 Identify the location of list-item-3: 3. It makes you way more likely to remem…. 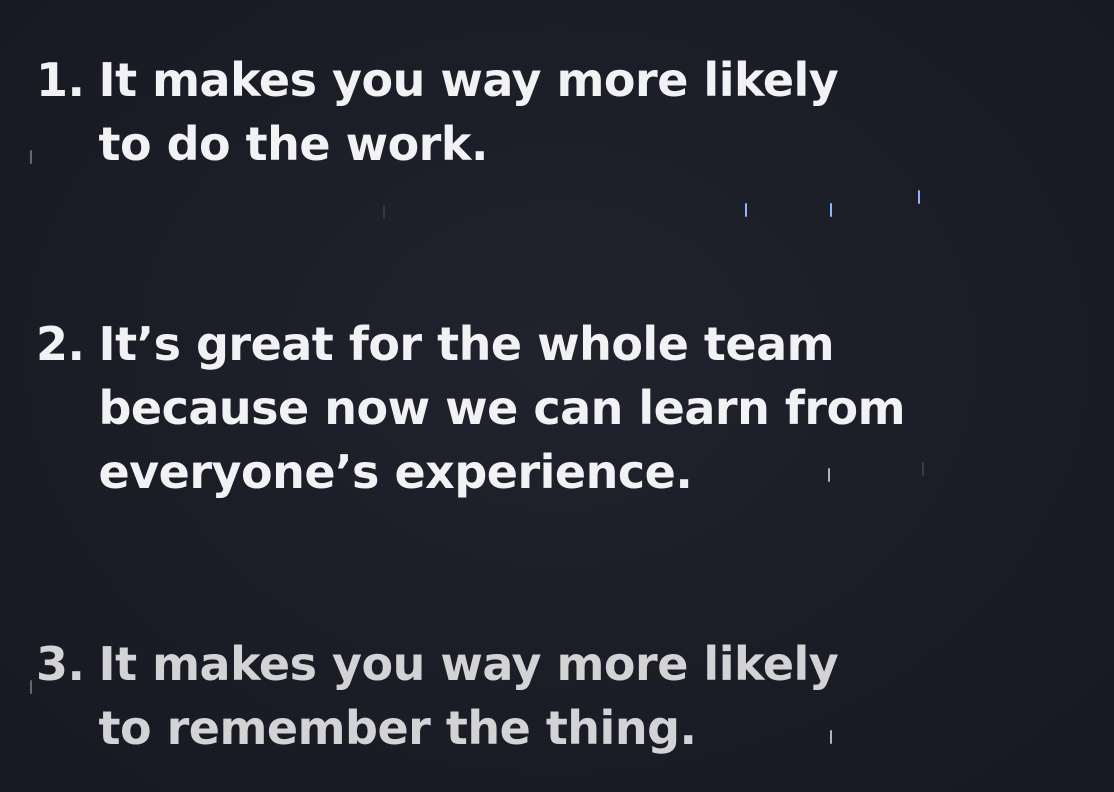
(437, 696).